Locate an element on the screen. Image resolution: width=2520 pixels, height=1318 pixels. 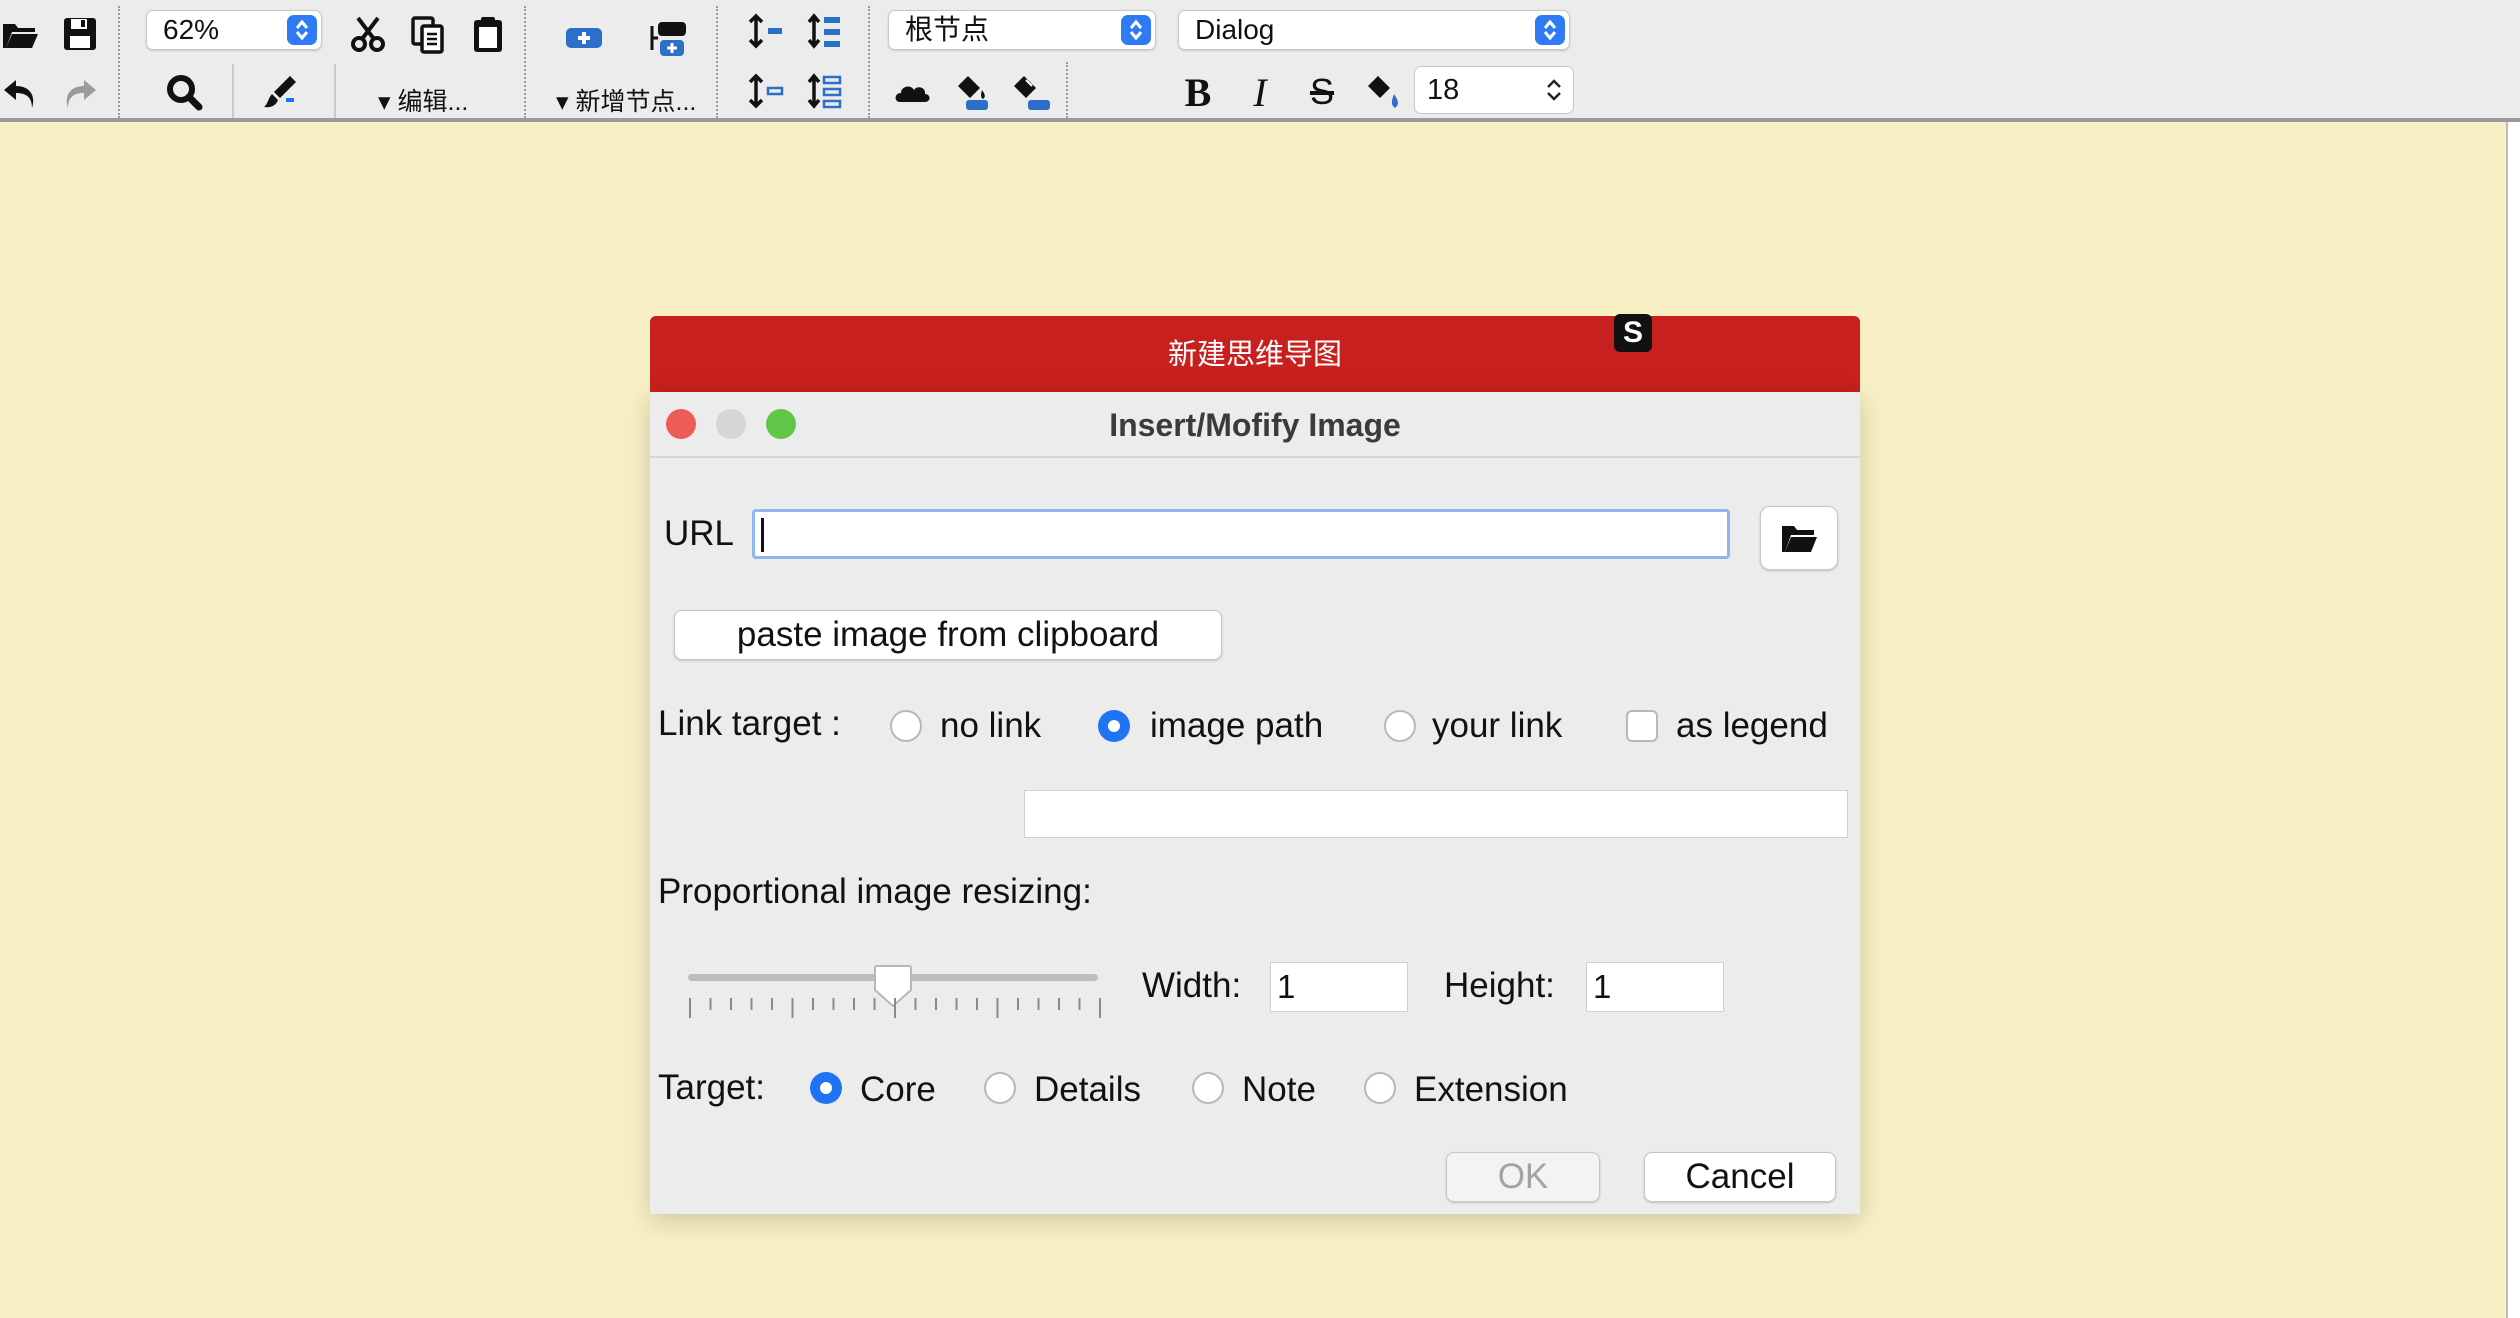
spinner-arrows-icon is located at coordinates (1554, 90).